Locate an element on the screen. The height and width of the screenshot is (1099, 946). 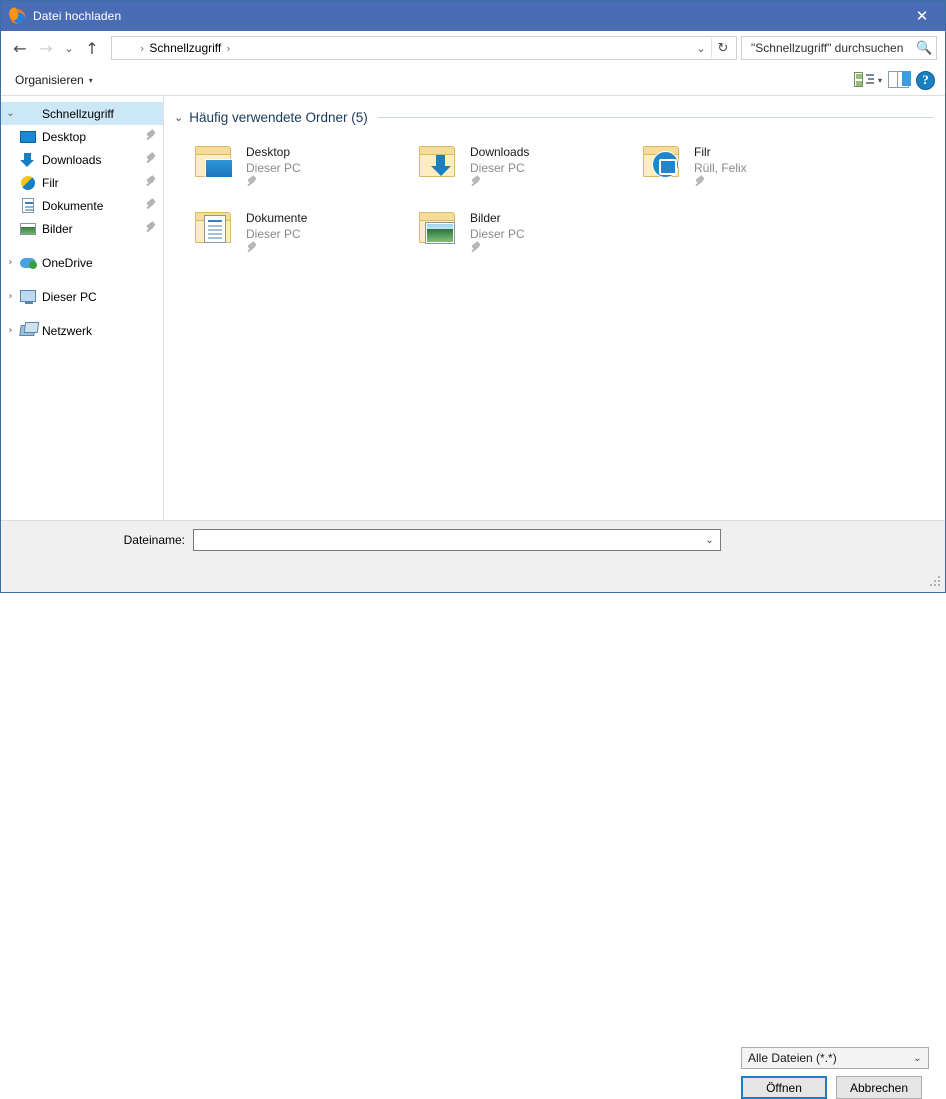
address-bar: › Schnellzugriff › ⌄ ↻ is located at coordinates (424, 48).